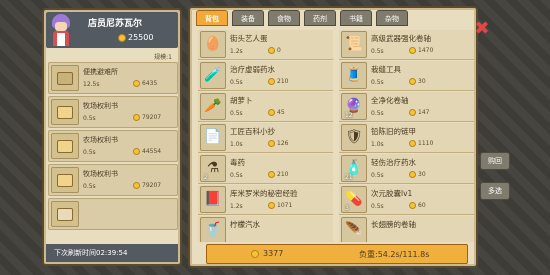 This screenshot has height=275, width=550. Describe the element at coordinates (265, 76) in the screenshot. I see `backpack-item: 🧪 治疗虚弱药水 0.5s 210` at that location.